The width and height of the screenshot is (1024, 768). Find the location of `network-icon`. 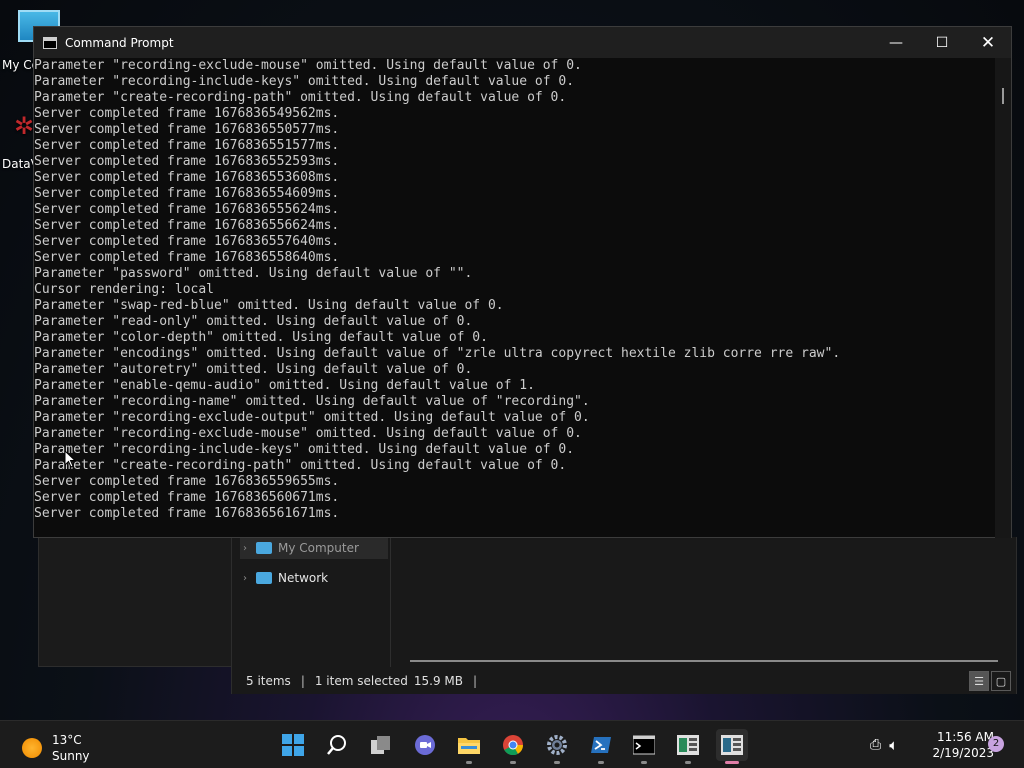

network-icon is located at coordinates (264, 578).